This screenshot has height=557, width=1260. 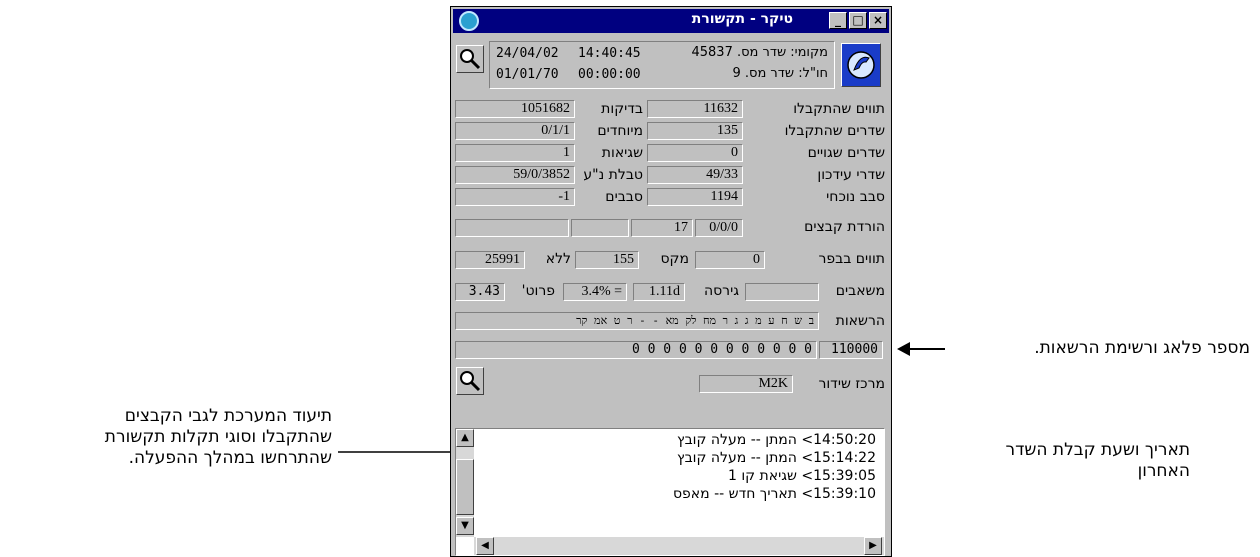 What do you see at coordinates (851, 259) in the screenshot?
I see `buffer-label: תווים בבפר` at bounding box center [851, 259].